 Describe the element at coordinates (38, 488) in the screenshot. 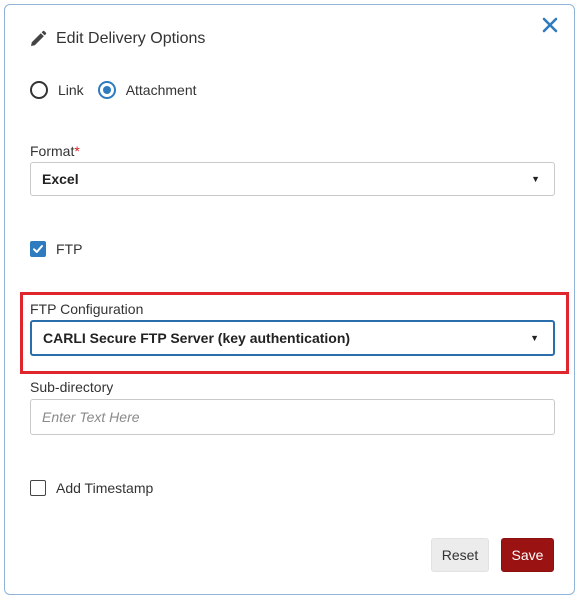

I see `add-timestamp-checkbox` at that location.